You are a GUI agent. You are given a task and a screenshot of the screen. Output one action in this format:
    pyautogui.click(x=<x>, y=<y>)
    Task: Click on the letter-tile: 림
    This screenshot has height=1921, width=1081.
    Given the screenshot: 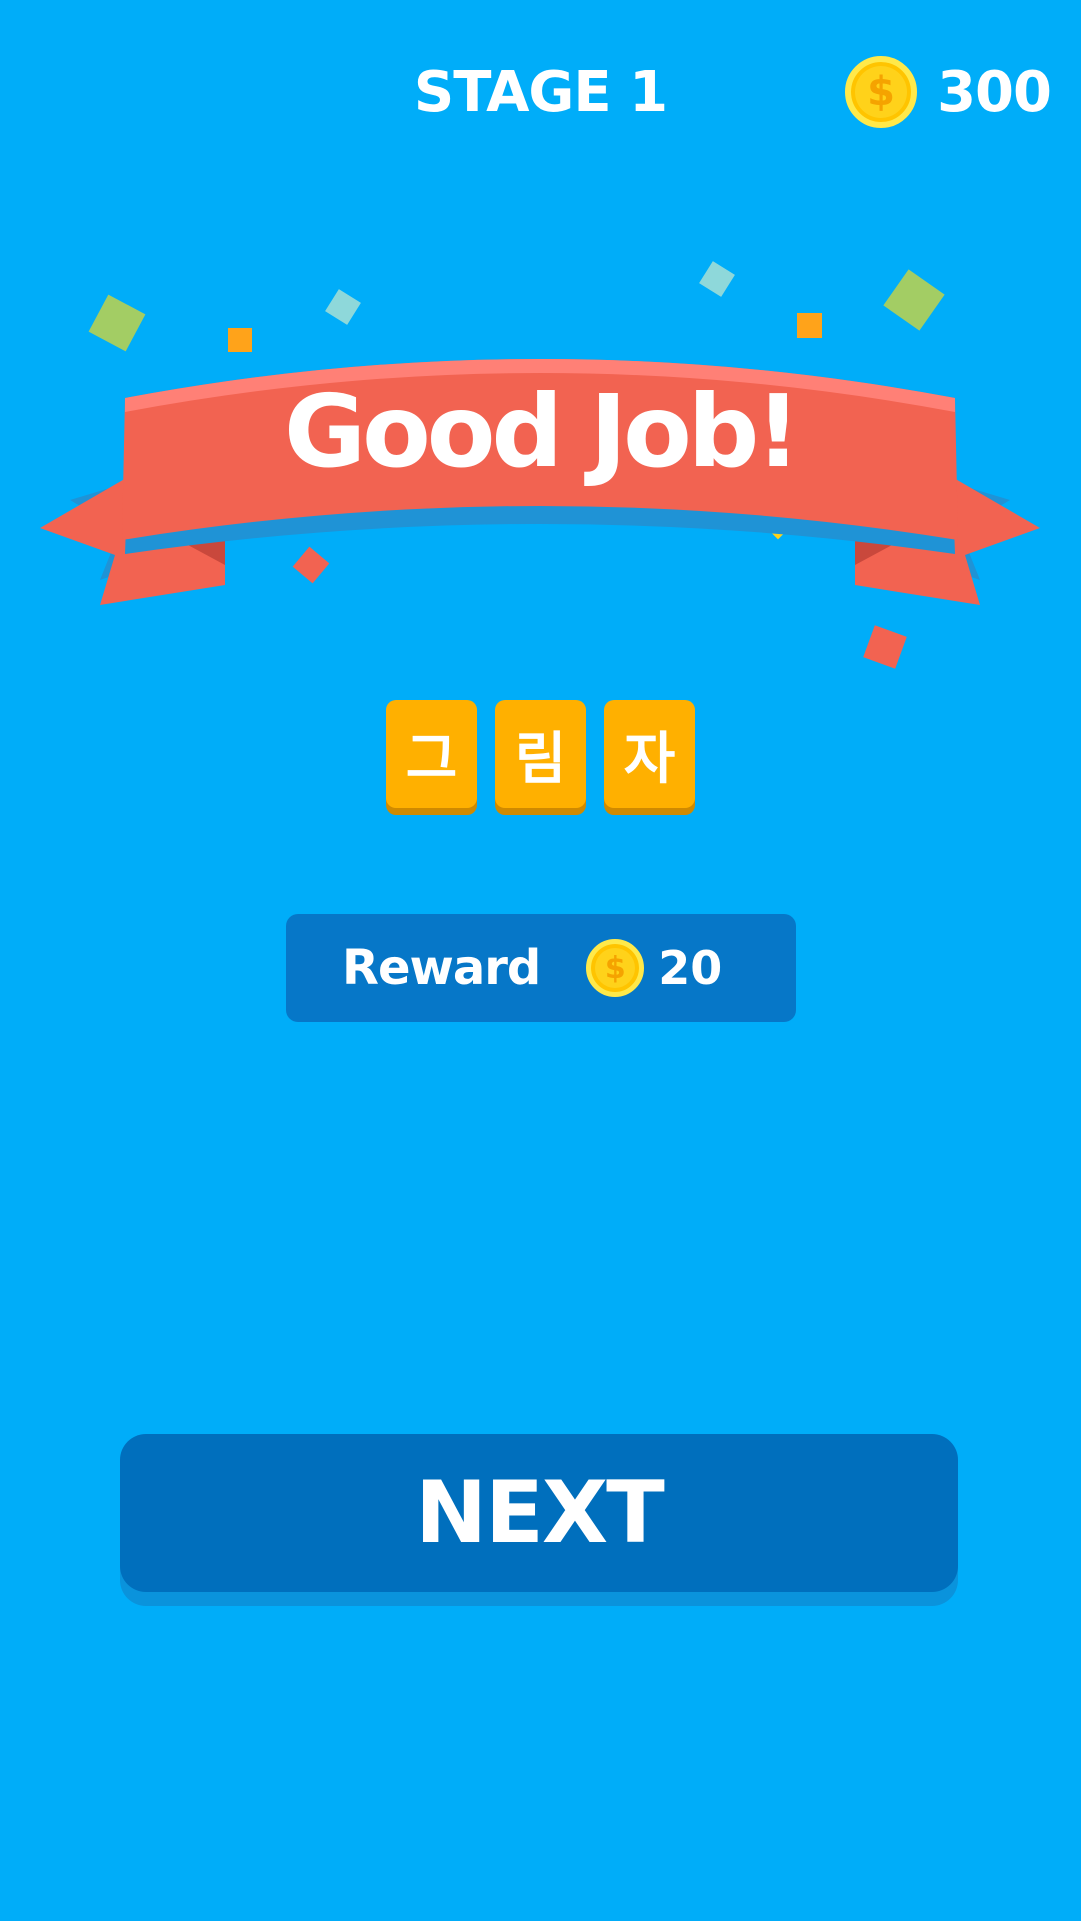 What is the action you would take?
    pyautogui.click(x=540, y=754)
    